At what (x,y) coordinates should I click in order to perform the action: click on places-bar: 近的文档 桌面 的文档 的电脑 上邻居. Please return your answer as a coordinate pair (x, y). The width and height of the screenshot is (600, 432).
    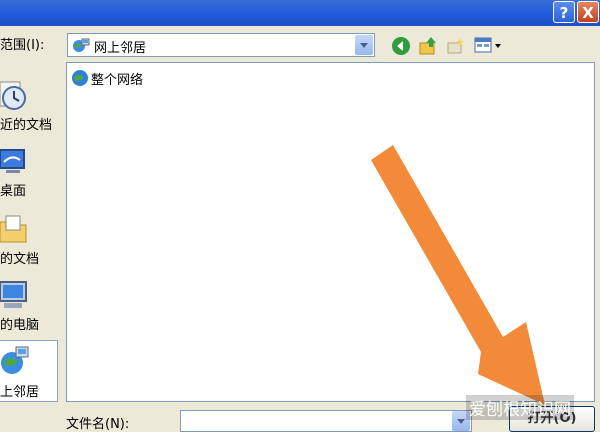
    Looking at the image, I should click on (29, 242).